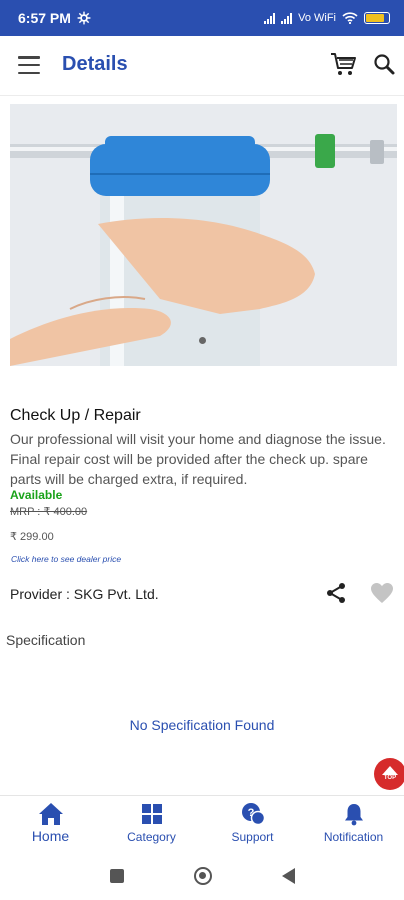 The height and width of the screenshot is (900, 404). What do you see at coordinates (353, 815) in the screenshot?
I see `bell-icon` at bounding box center [353, 815].